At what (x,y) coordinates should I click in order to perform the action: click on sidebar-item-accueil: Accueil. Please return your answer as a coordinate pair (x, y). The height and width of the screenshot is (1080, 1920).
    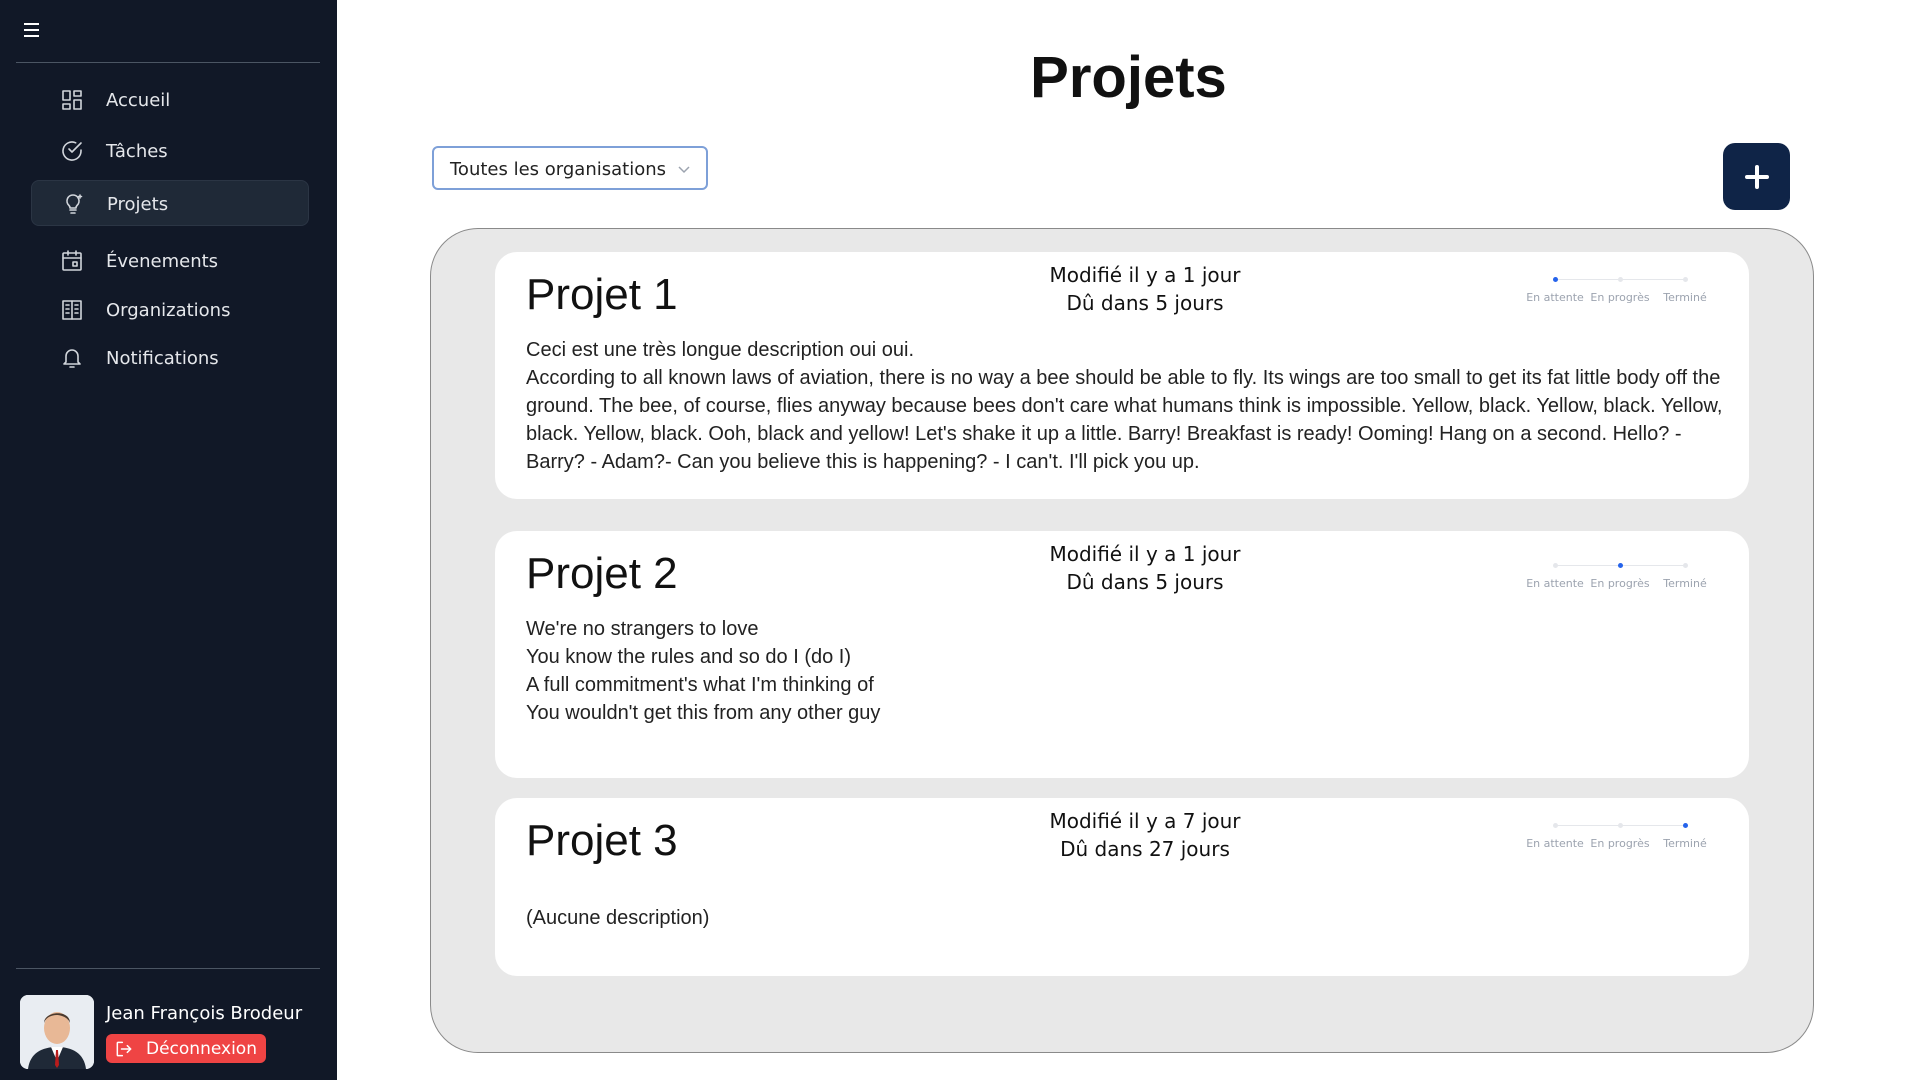
    Looking at the image, I should click on (170, 100).